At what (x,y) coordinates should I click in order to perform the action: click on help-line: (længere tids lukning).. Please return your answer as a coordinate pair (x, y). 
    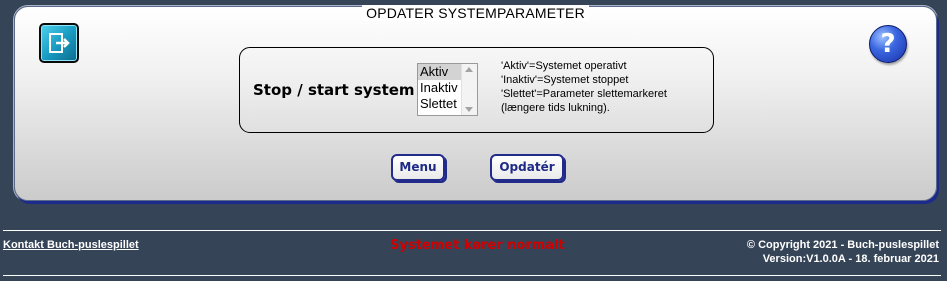
    Looking at the image, I should click on (555, 108).